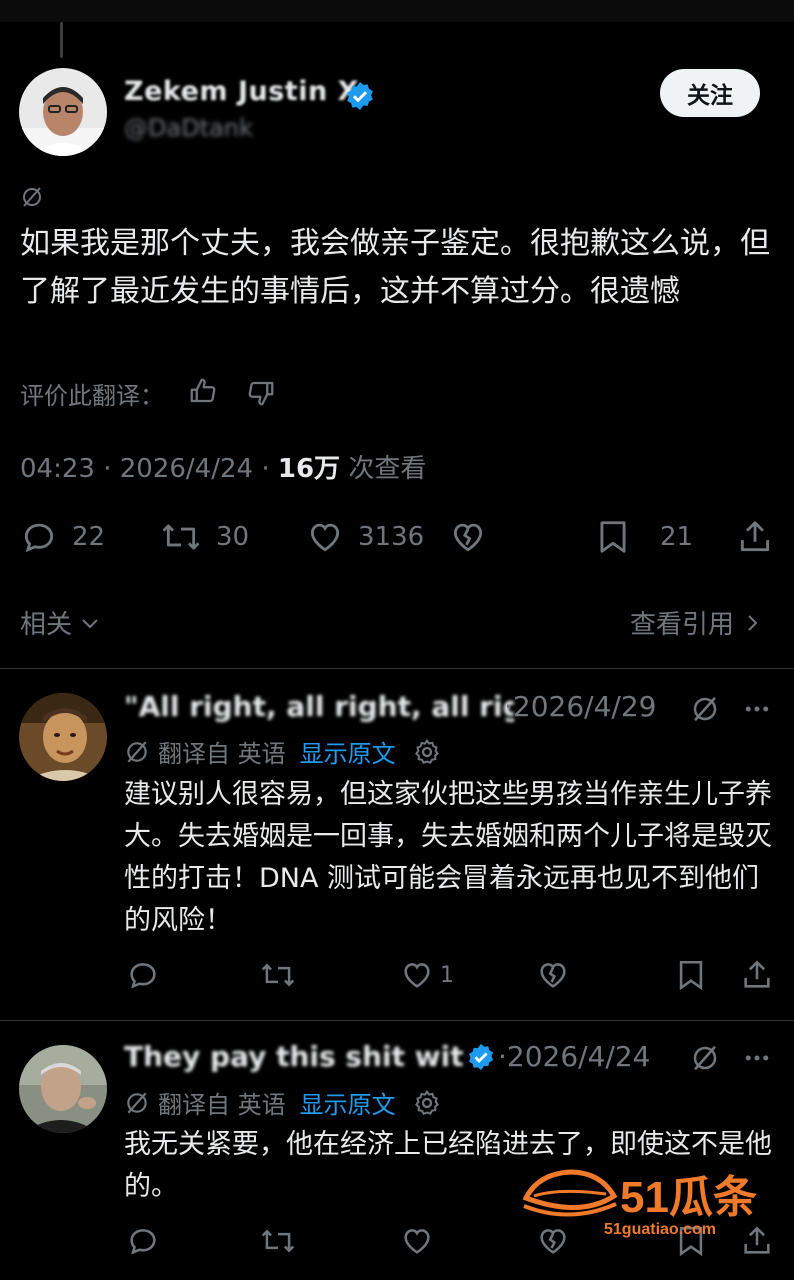 The height and width of the screenshot is (1280, 794). I want to click on like-button: 1, so click(427, 975).